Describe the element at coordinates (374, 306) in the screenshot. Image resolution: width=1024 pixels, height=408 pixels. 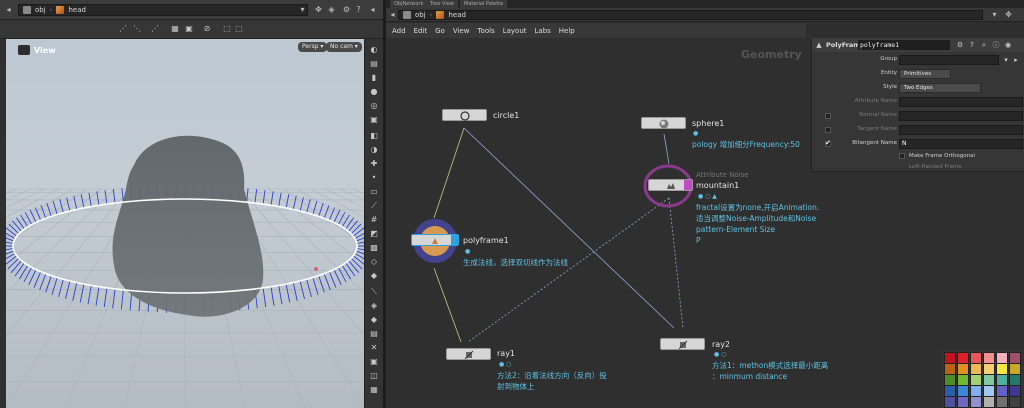
I see `sculpt-icon: ◈` at that location.